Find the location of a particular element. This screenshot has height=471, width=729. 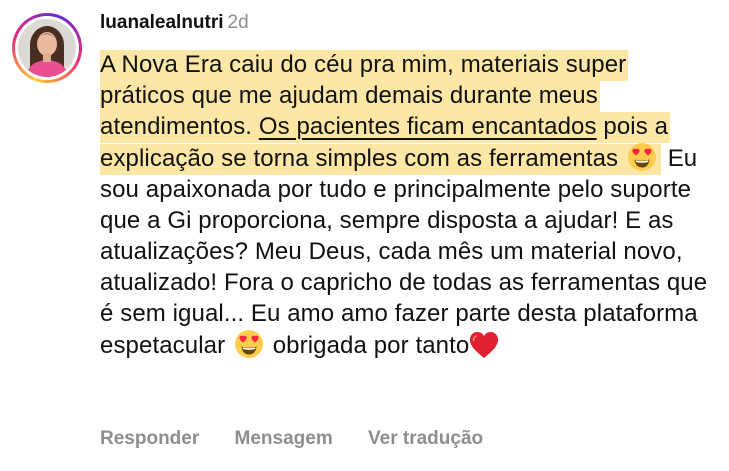

underlined-text: Os pacientes ficam encantados is located at coordinates (427, 126).